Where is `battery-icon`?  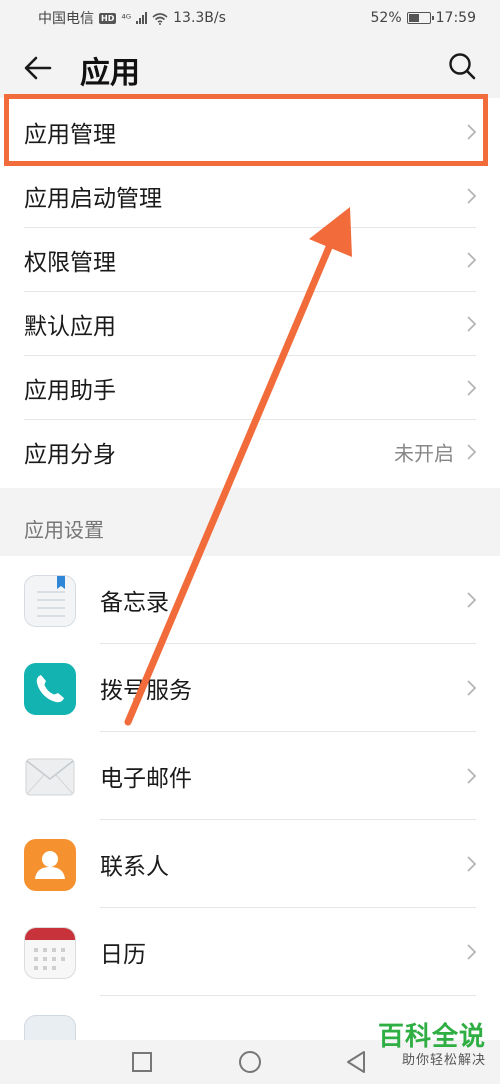 battery-icon is located at coordinates (420, 18).